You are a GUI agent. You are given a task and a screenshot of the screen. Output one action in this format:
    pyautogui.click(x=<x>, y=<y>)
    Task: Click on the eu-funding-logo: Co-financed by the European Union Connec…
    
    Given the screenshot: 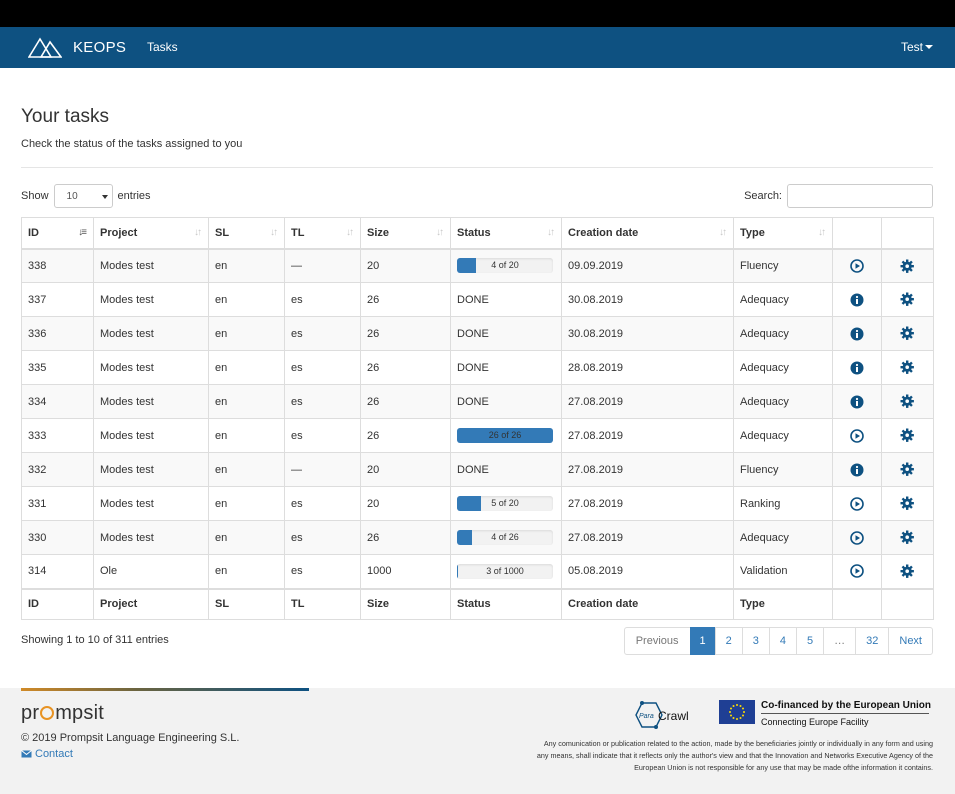 What is the action you would take?
    pyautogui.click(x=825, y=713)
    